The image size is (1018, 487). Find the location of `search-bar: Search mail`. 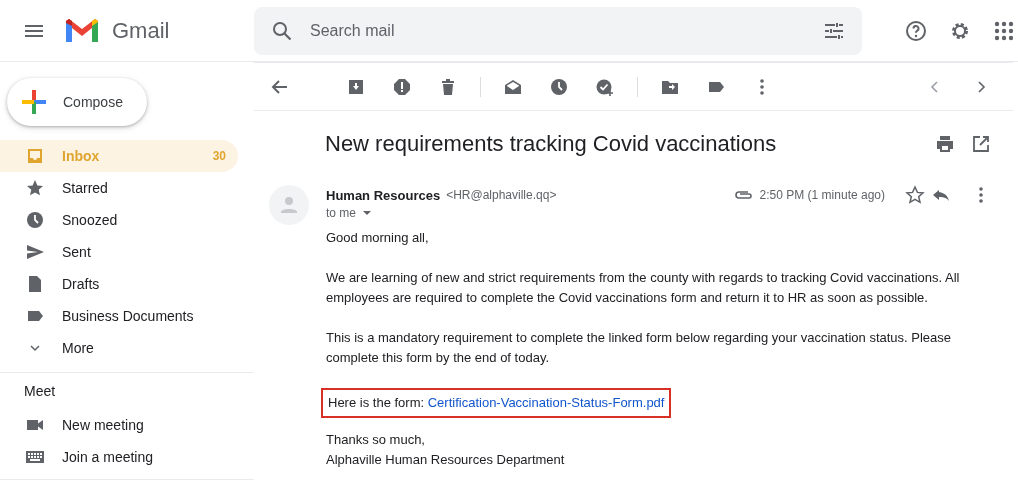

search-bar: Search mail is located at coordinates (558, 30).